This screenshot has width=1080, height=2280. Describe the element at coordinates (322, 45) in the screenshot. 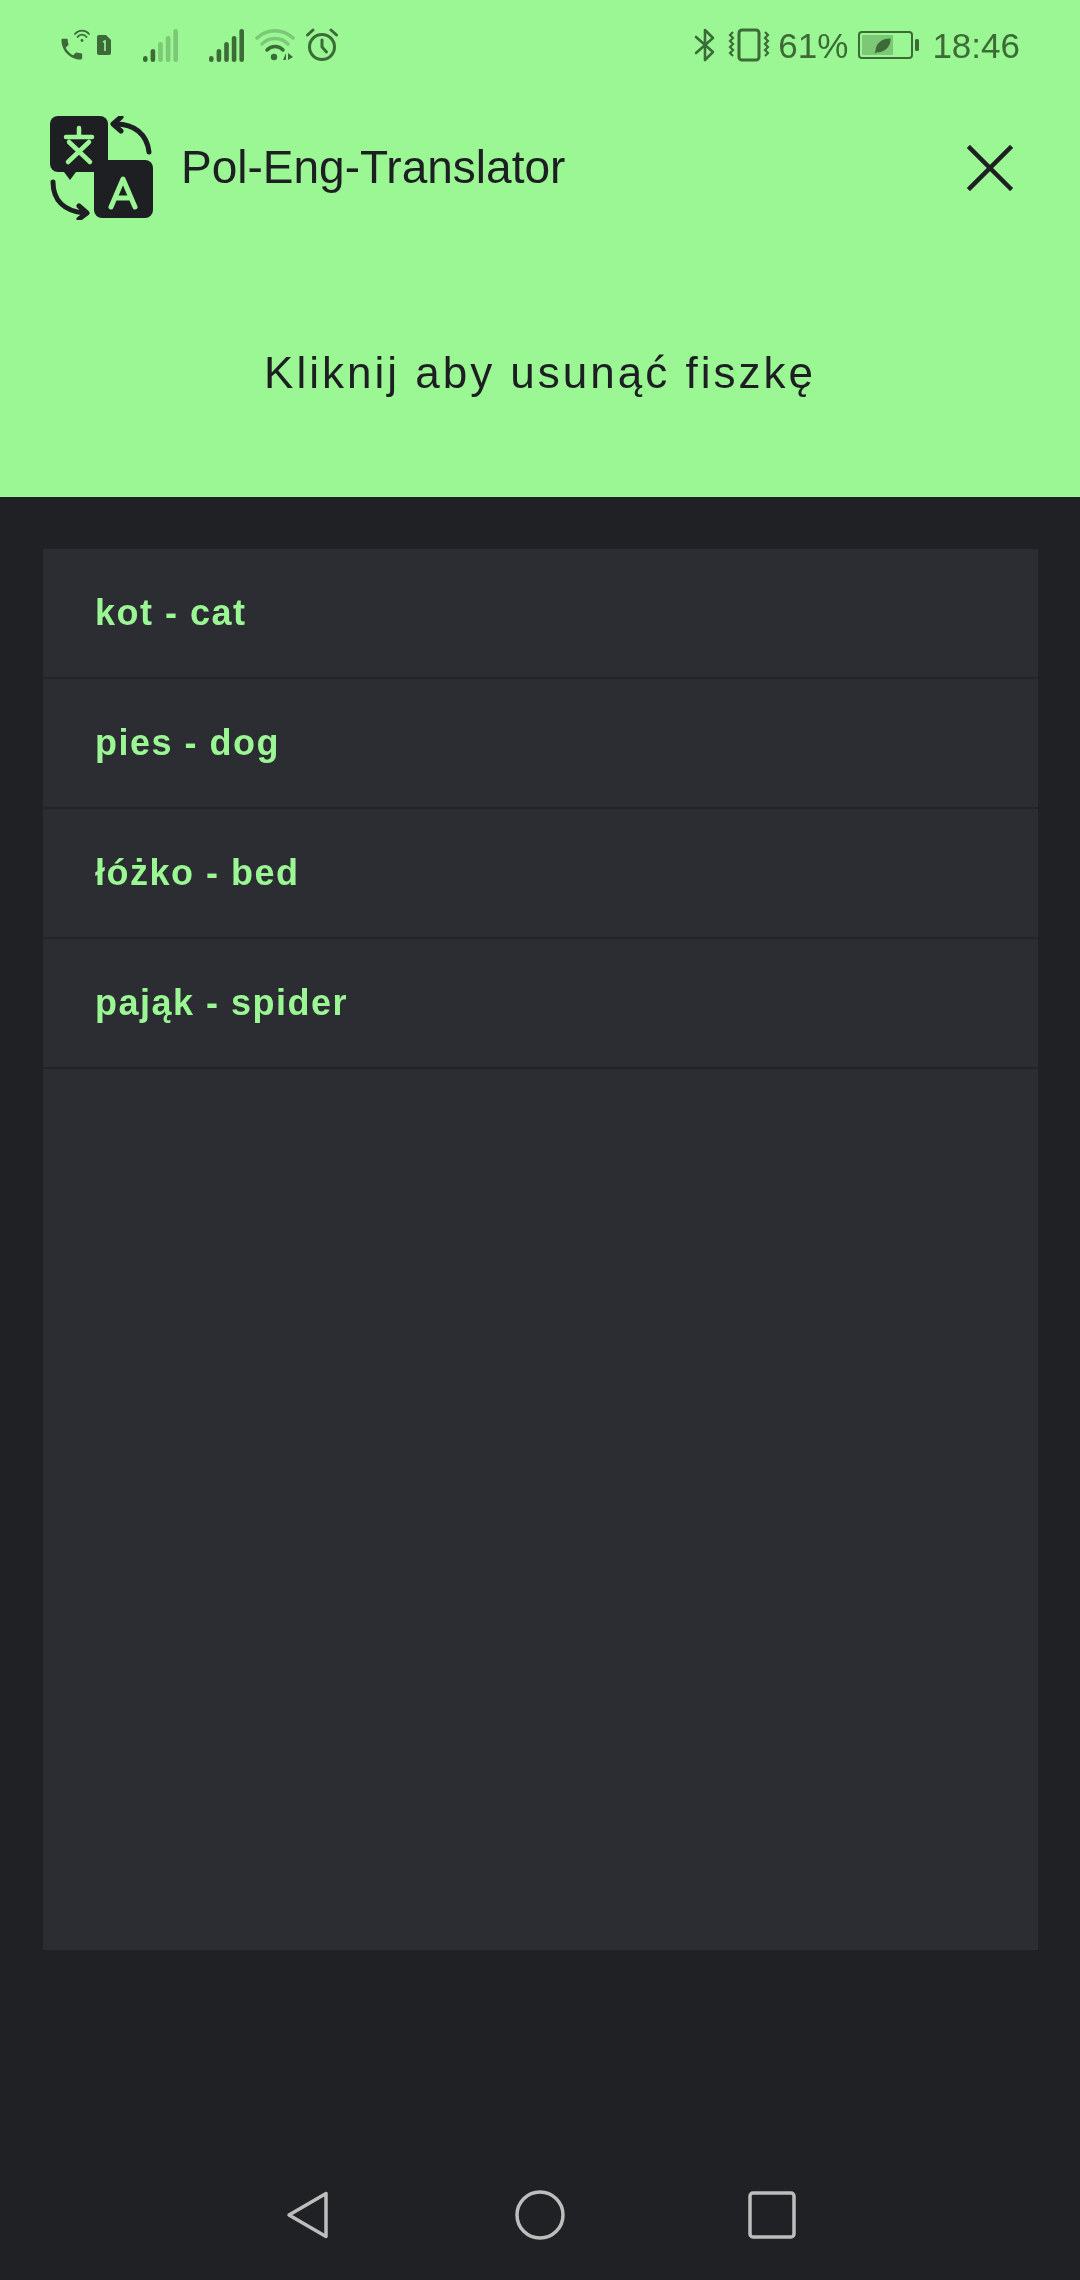

I see `alarm-icon` at that location.